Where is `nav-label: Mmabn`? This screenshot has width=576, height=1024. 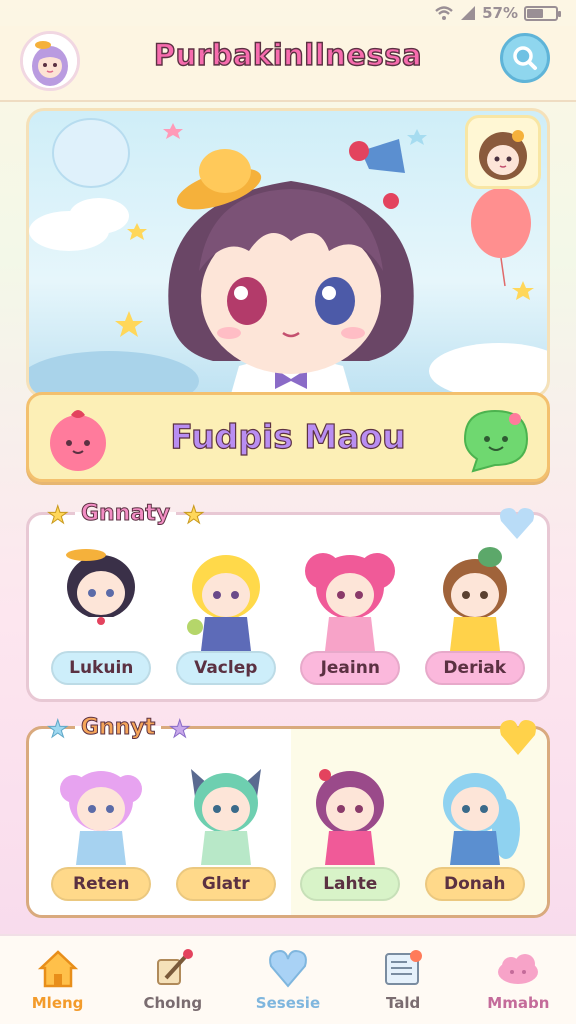
nav-label: Mmabn is located at coordinates (518, 1003).